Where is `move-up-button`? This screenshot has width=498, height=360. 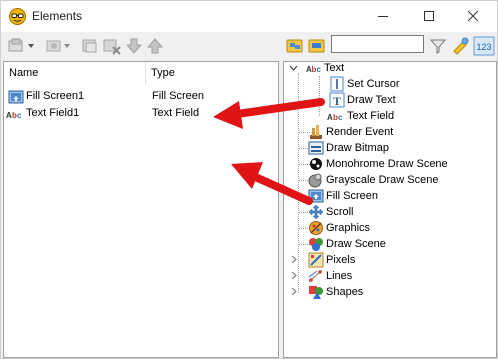 move-up-button is located at coordinates (155, 46).